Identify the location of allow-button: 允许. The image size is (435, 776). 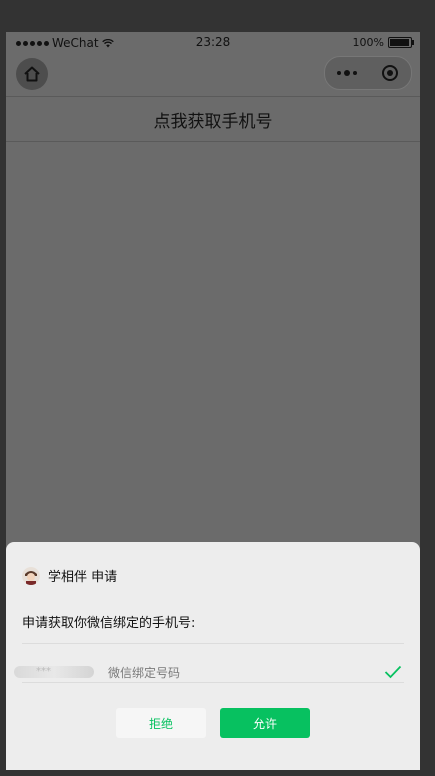
(265, 723).